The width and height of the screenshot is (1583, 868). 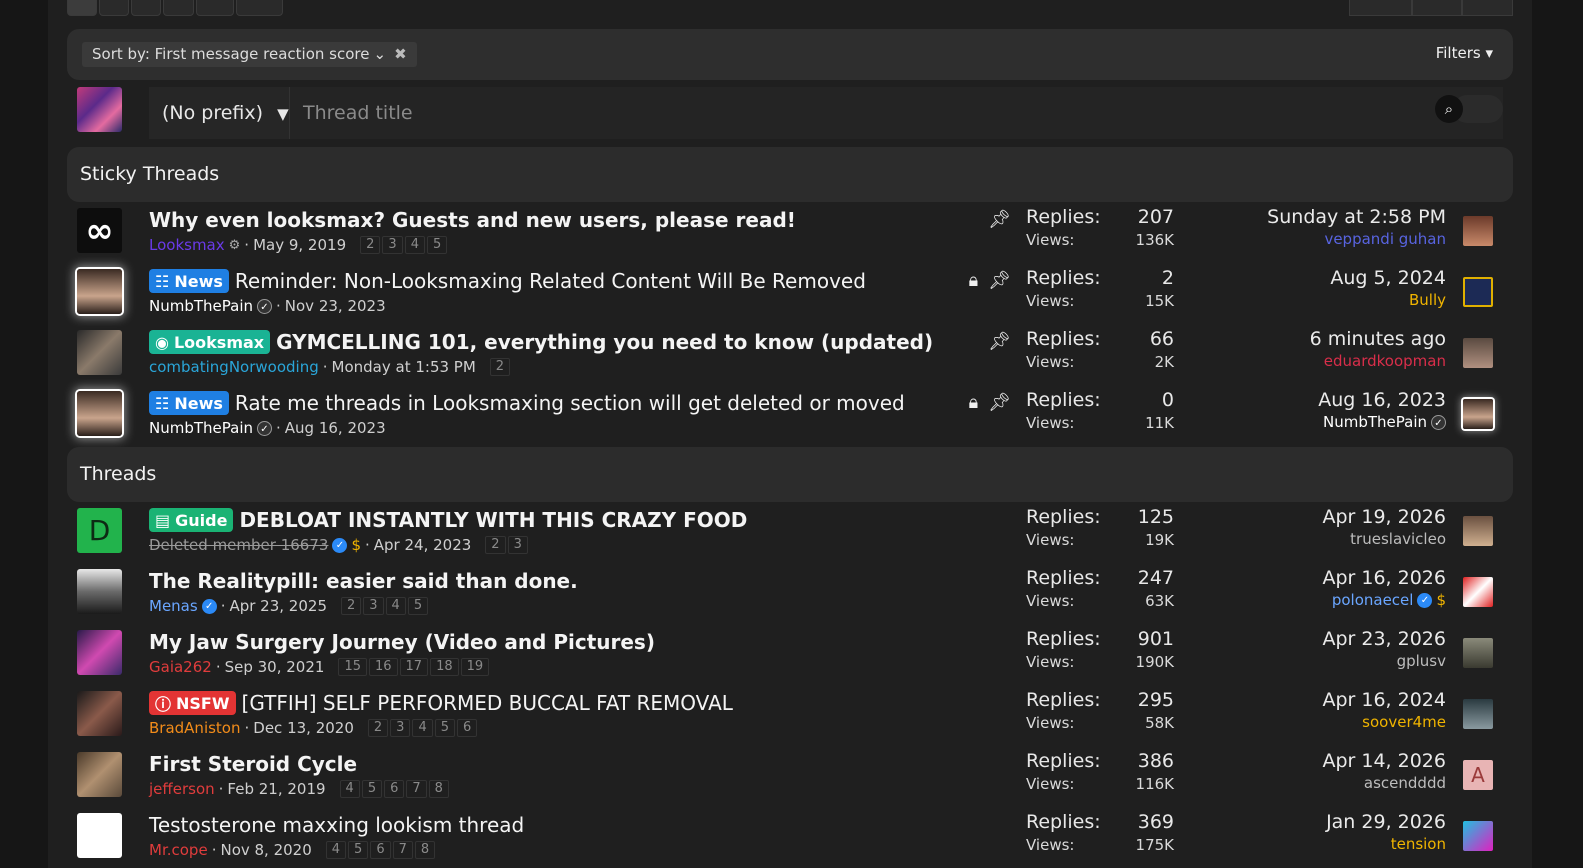 I want to click on thread-title: Testosterone maxxing lookism thread, so click(x=336, y=825).